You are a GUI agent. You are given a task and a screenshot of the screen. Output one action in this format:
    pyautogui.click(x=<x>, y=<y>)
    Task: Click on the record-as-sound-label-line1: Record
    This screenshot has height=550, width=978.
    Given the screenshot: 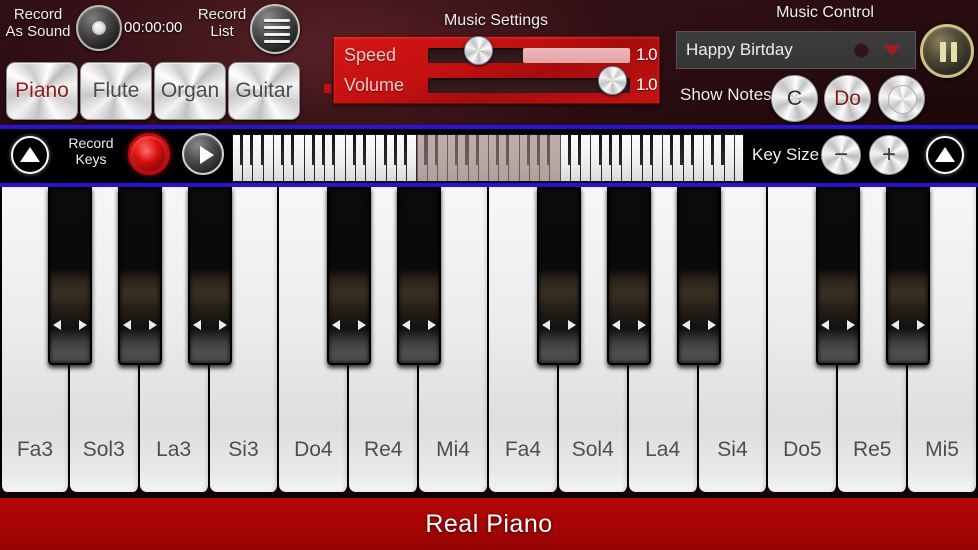 What is the action you would take?
    pyautogui.click(x=38, y=14)
    